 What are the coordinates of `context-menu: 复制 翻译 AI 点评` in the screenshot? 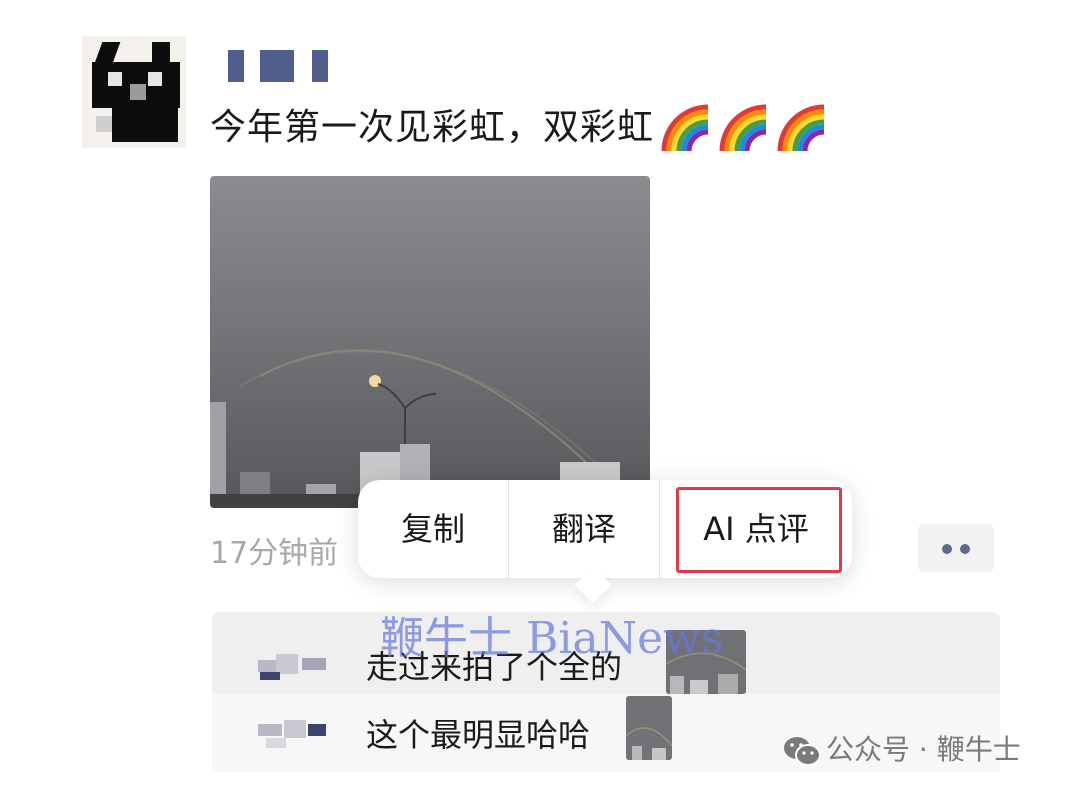 It's located at (605, 542).